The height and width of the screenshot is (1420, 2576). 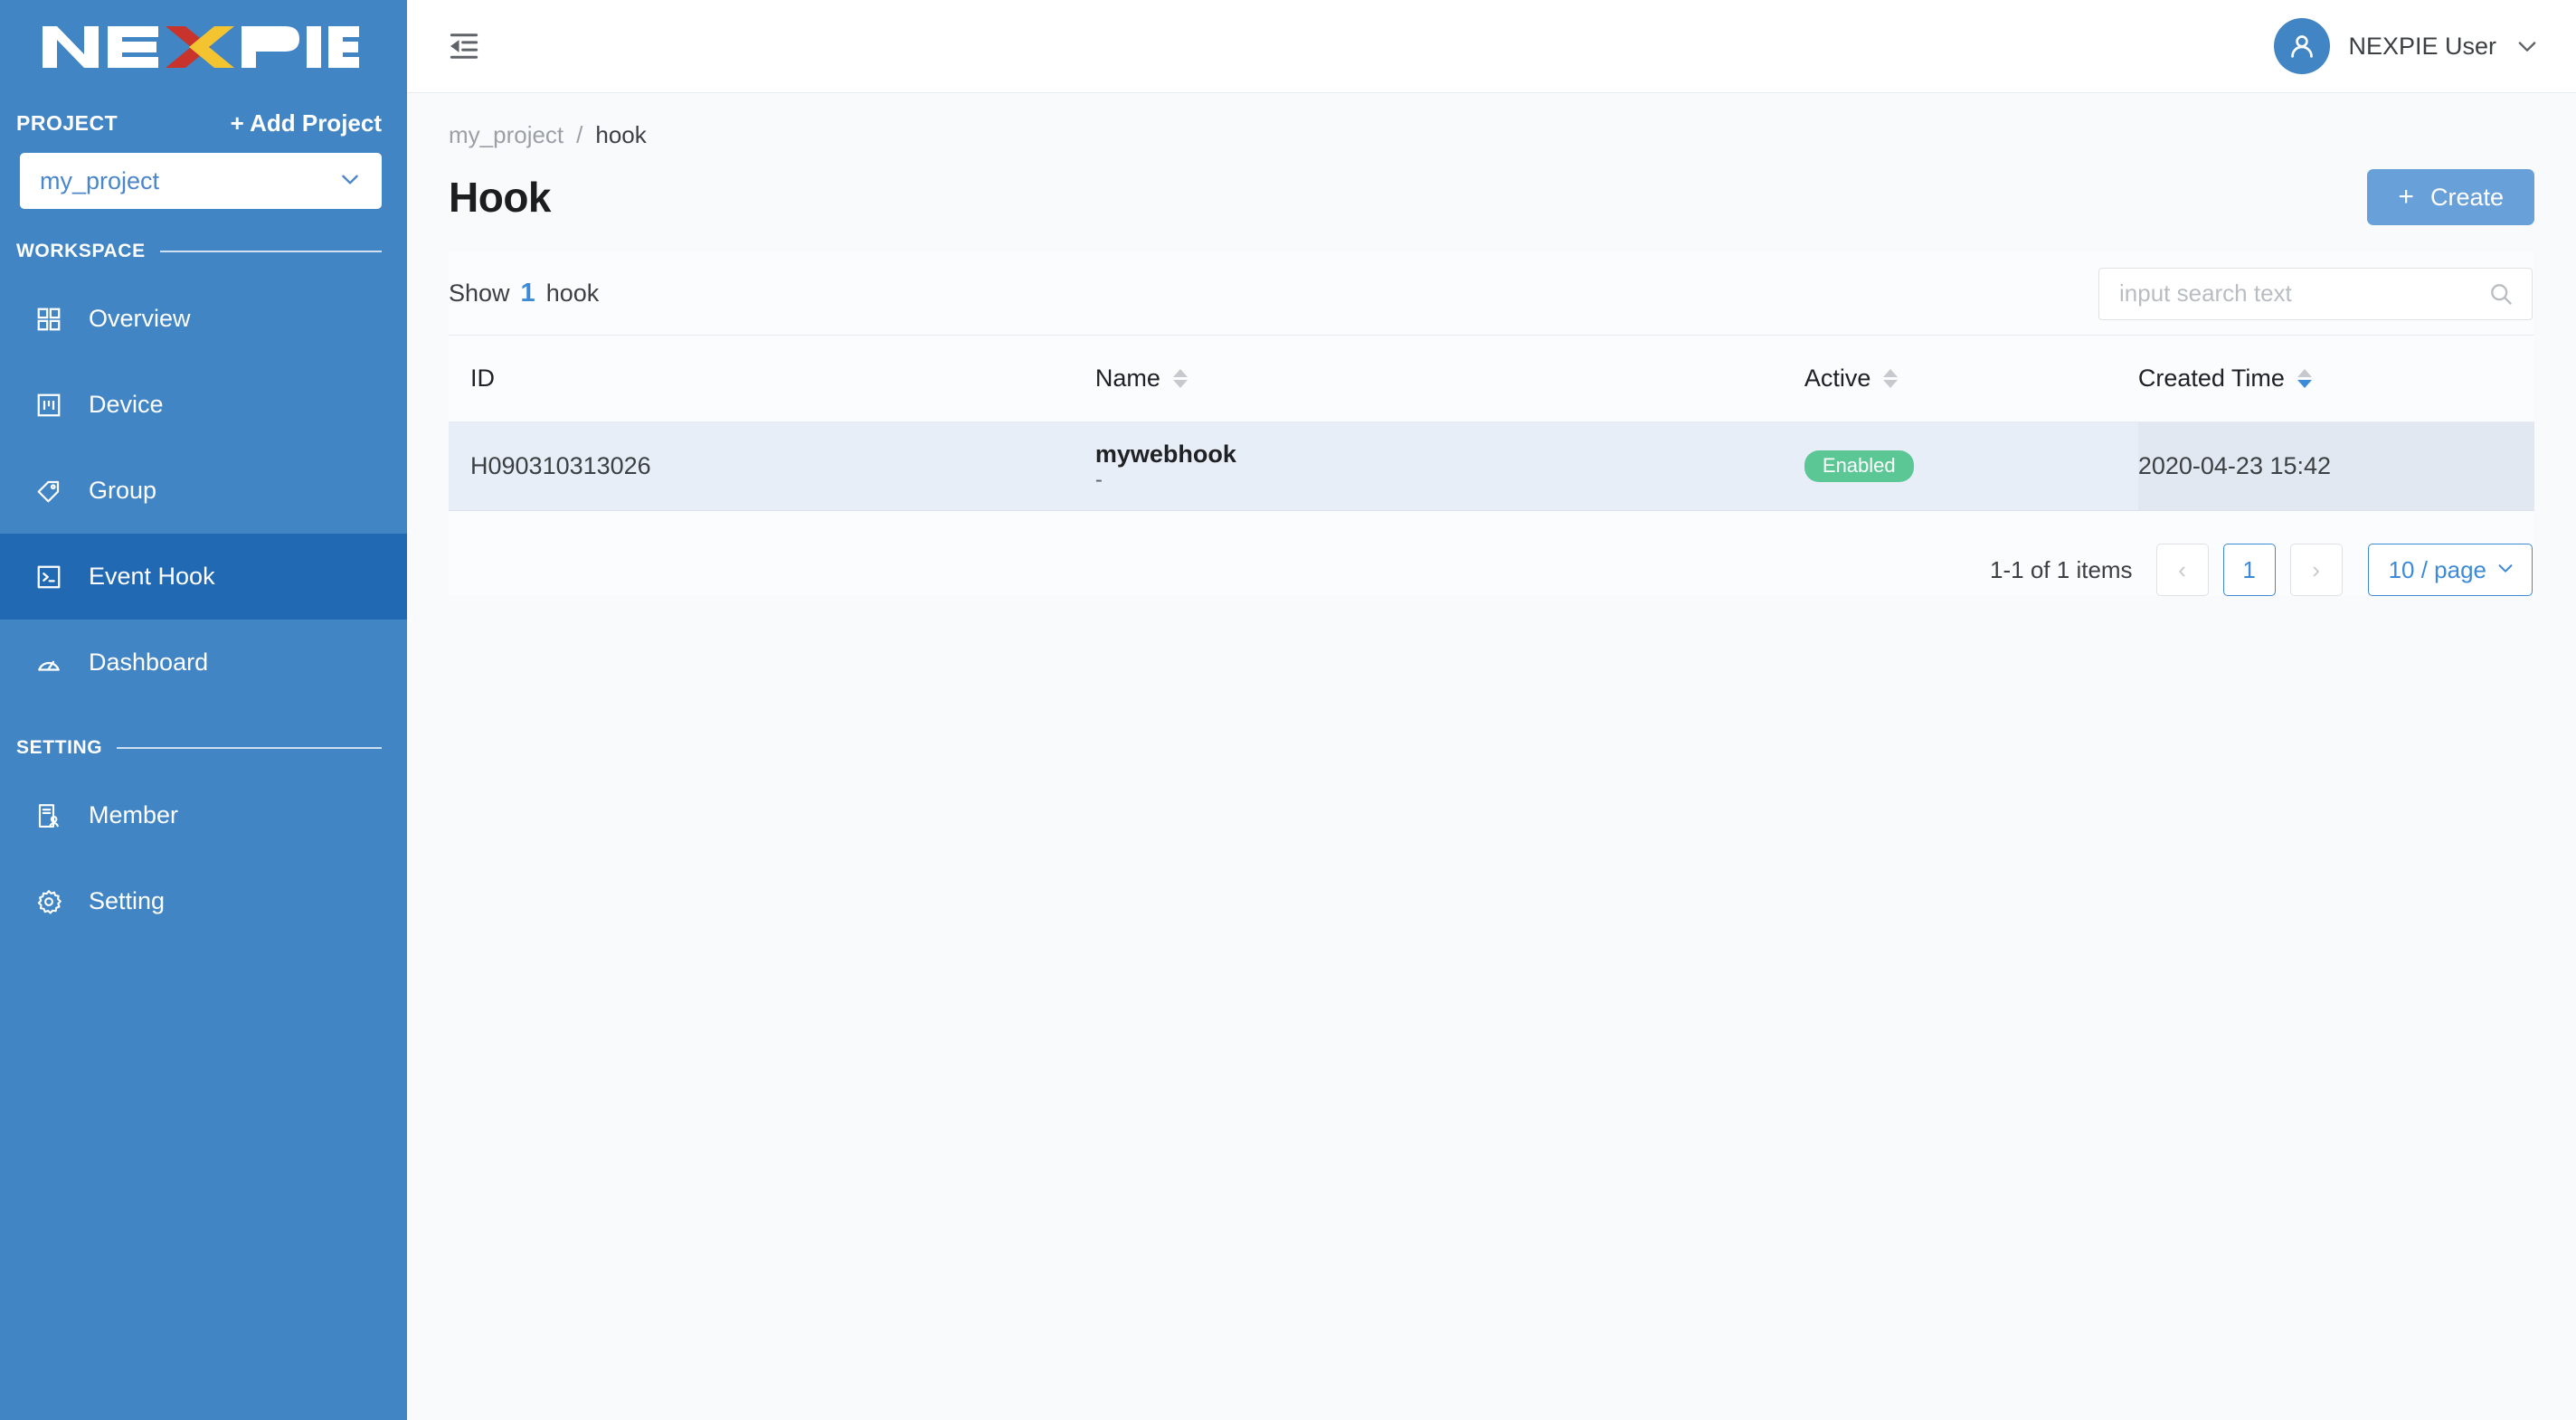 I want to click on cell-name: mywebhook -, so click(x=1449, y=466).